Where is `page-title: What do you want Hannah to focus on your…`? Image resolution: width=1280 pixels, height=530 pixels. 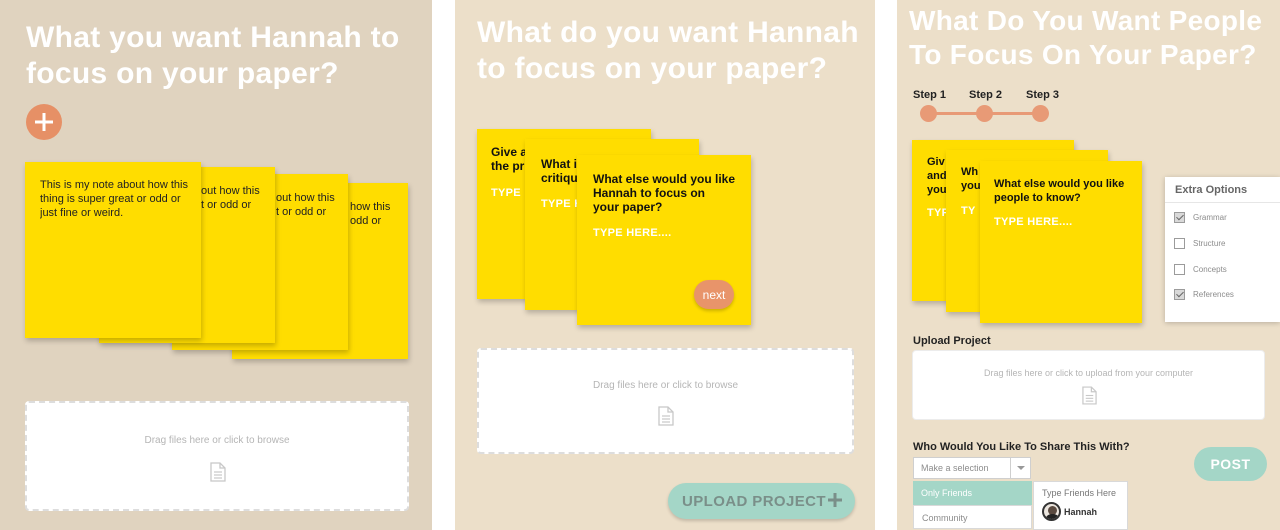
page-title: What do you want Hannah to focus on your… is located at coordinates (668, 51).